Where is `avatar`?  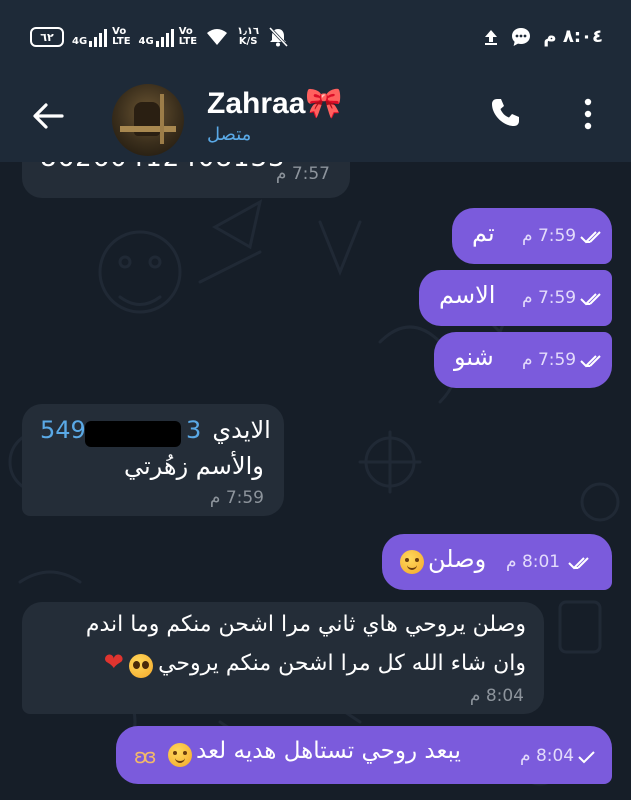 avatar is located at coordinates (148, 120).